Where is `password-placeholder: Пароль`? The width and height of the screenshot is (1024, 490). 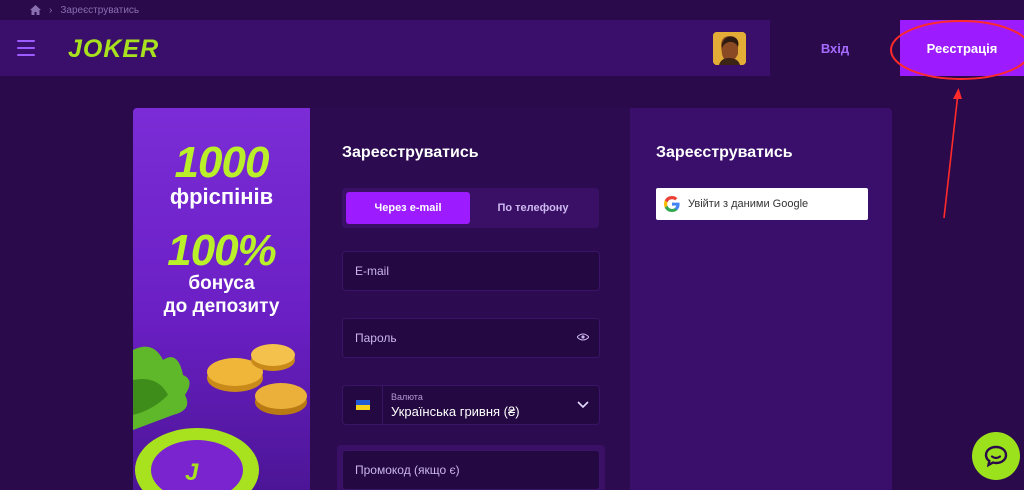 password-placeholder: Пароль is located at coordinates (376, 338).